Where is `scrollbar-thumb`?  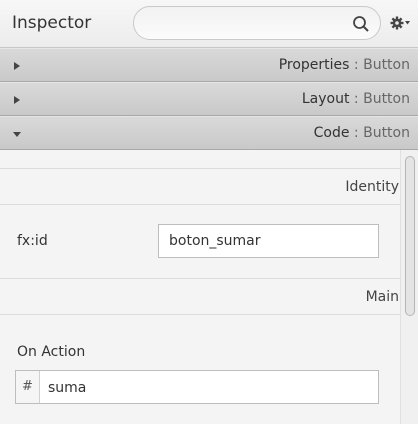 scrollbar-thumb is located at coordinates (410, 236).